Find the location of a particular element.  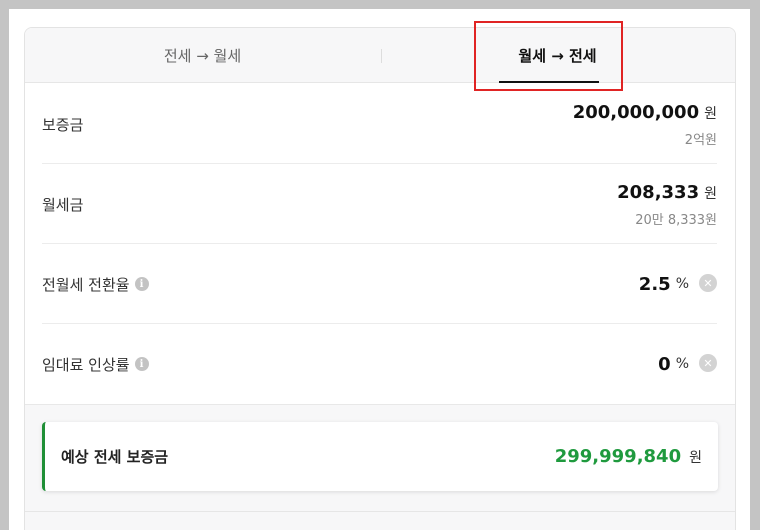

active-tab-underline is located at coordinates (549, 82).